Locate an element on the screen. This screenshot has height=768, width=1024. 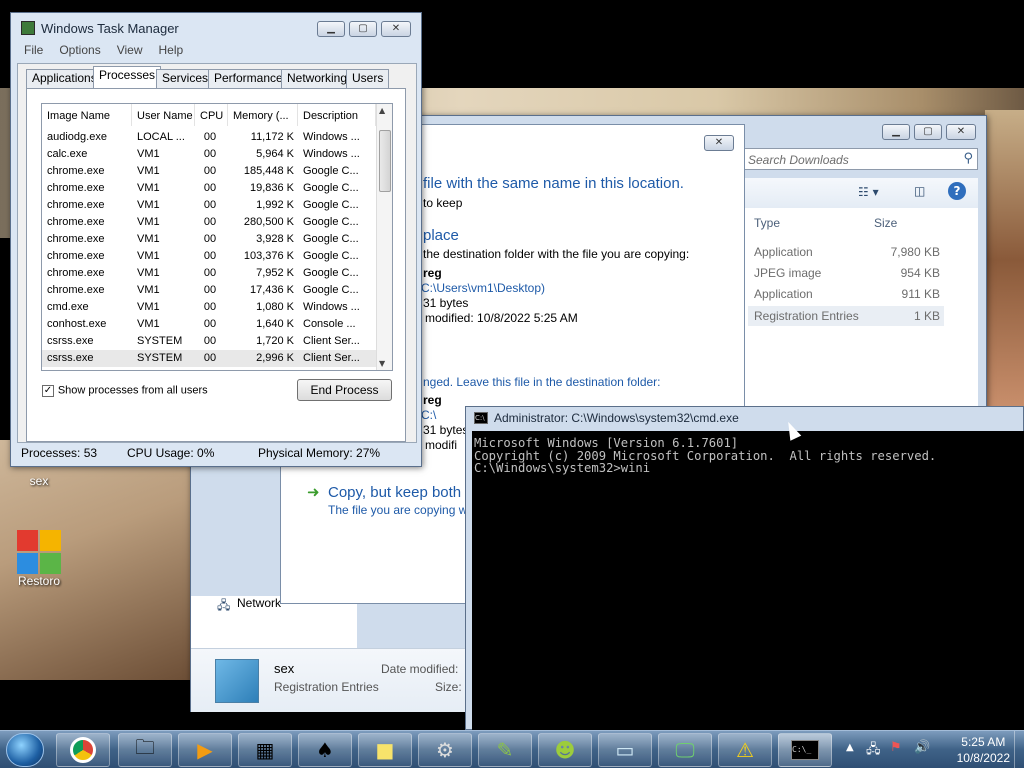
warning-taskbar-button: ⚠ is located at coordinates (745, 750).